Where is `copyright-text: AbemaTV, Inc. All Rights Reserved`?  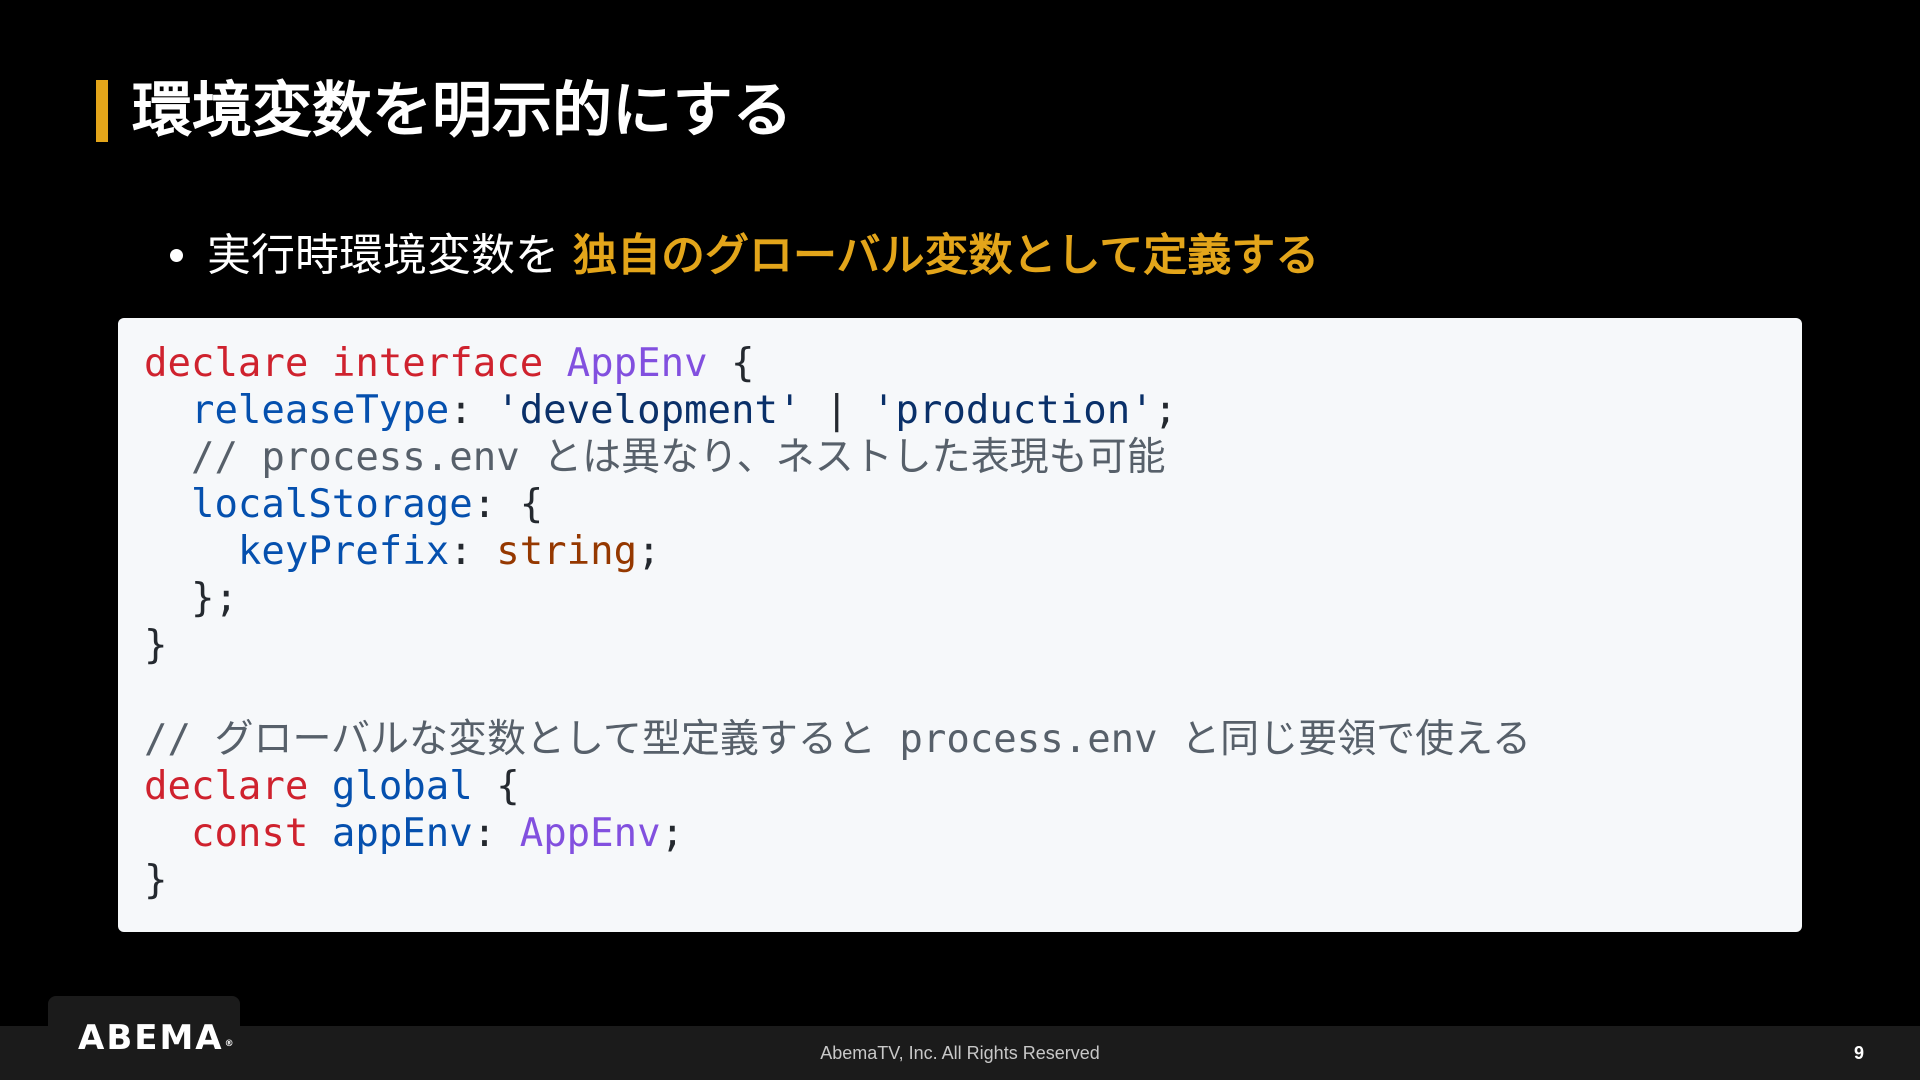 copyright-text: AbemaTV, Inc. All Rights Reserved is located at coordinates (960, 1053).